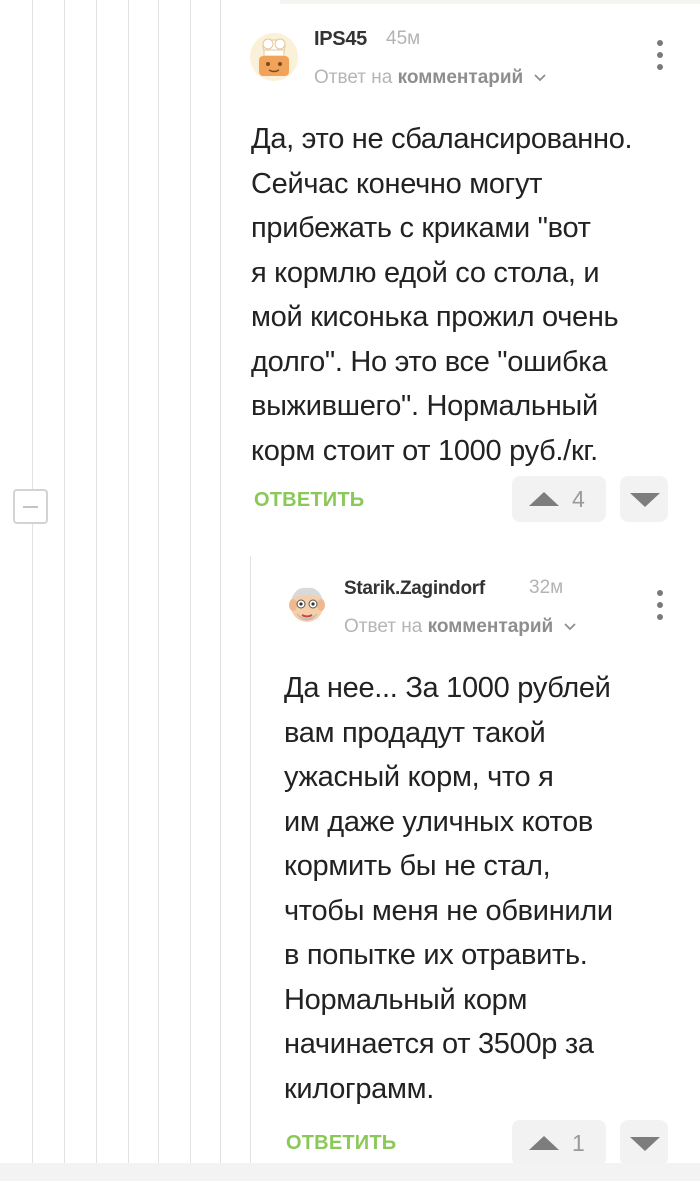 The image size is (700, 1181). Describe the element at coordinates (403, 38) in the screenshot. I see `comment-time: 45м` at that location.